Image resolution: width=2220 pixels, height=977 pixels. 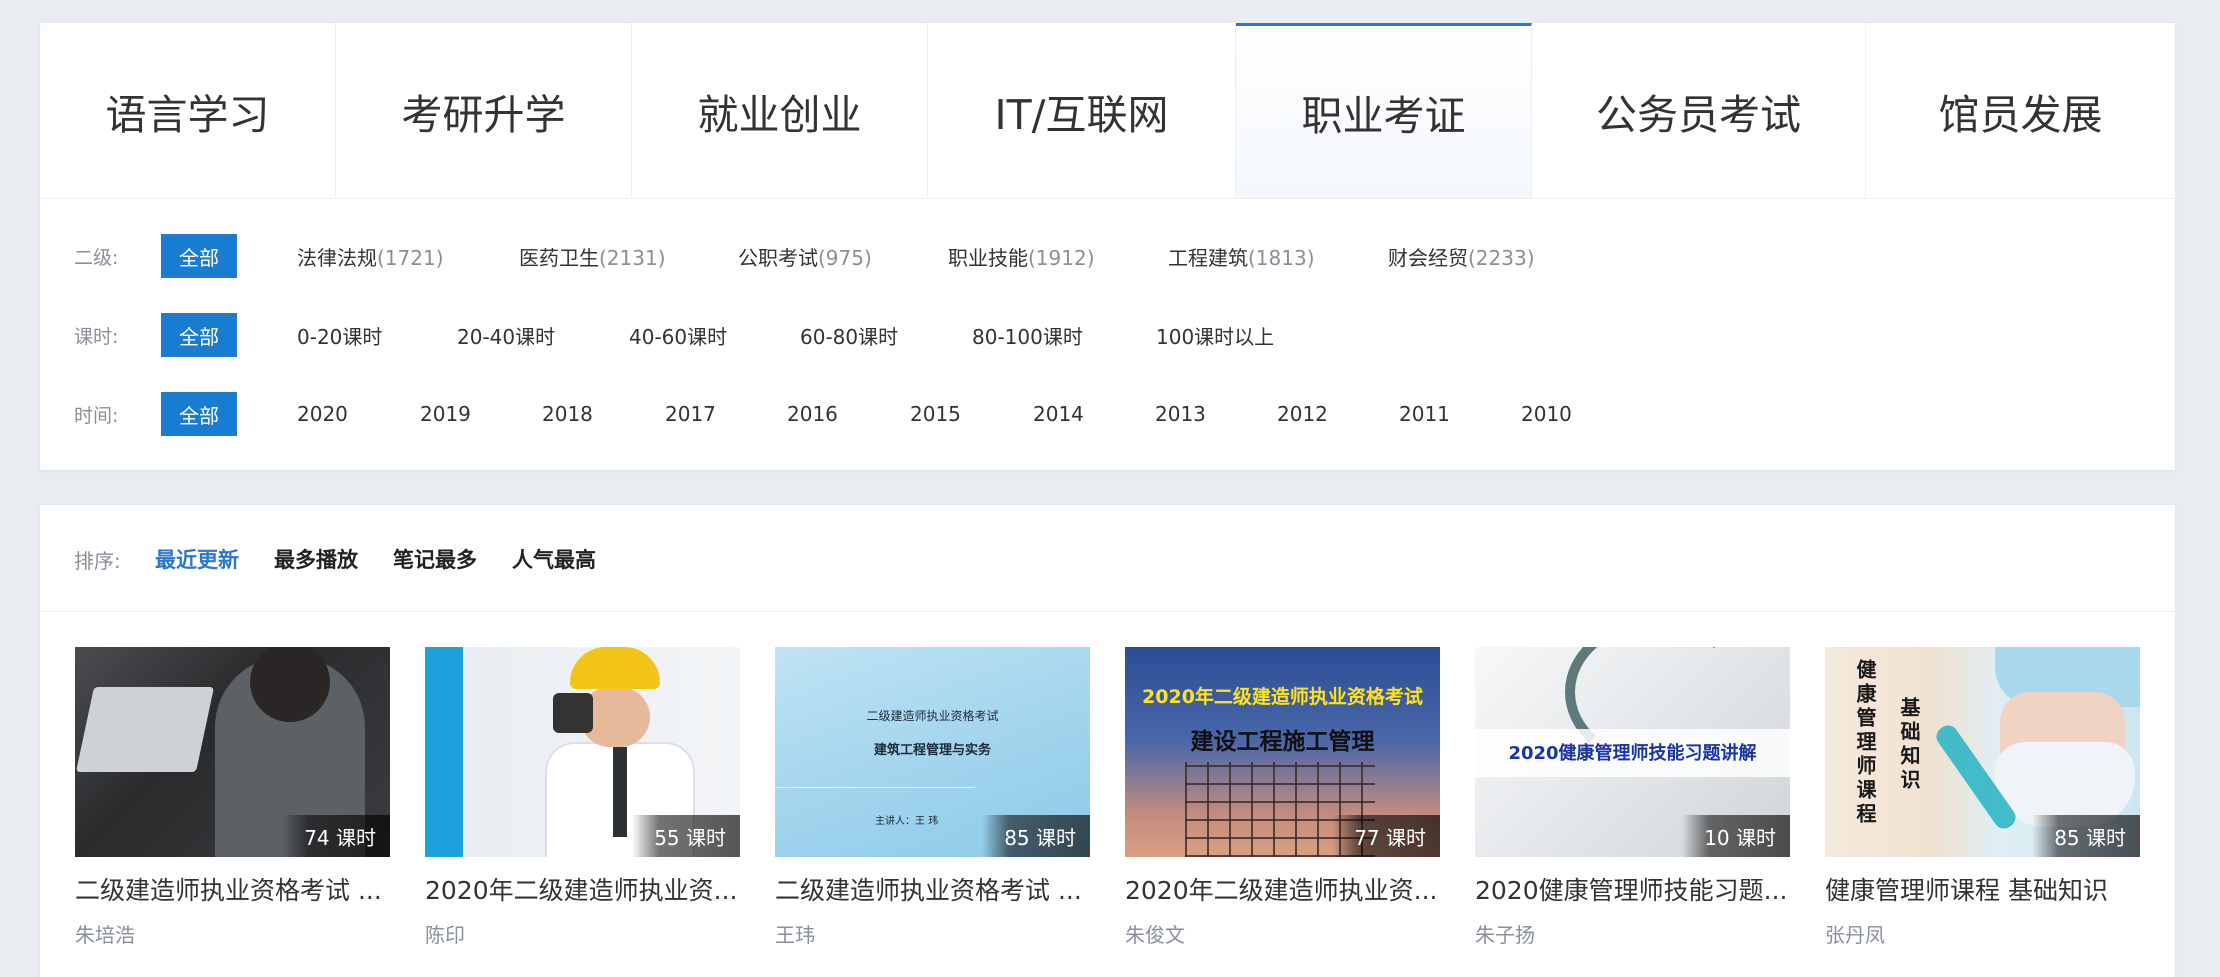 I want to click on thumbnail-text-line1: 二级建造师执业资格考试, so click(x=932, y=716).